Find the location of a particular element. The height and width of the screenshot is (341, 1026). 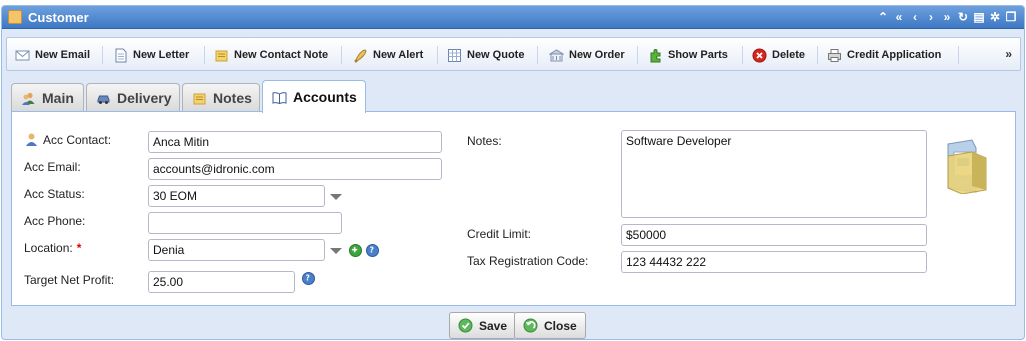

window-tools: ⌃ « ‹ › » ↻ ▤ ✲ ❐ is located at coordinates (947, 17).